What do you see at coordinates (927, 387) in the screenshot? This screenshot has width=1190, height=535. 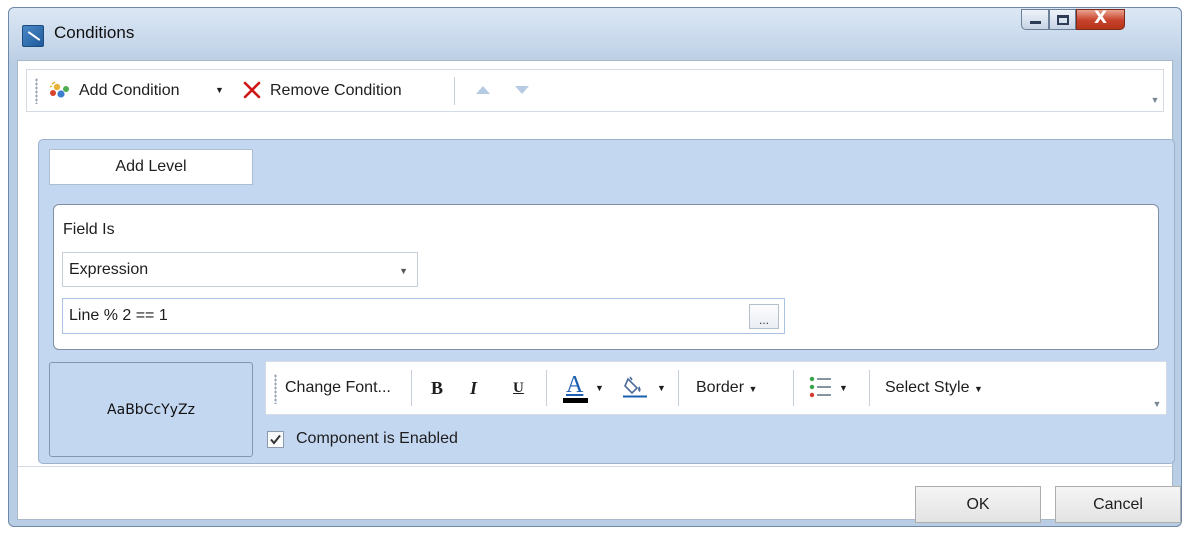 I see `select-style-label: Select Style` at bounding box center [927, 387].